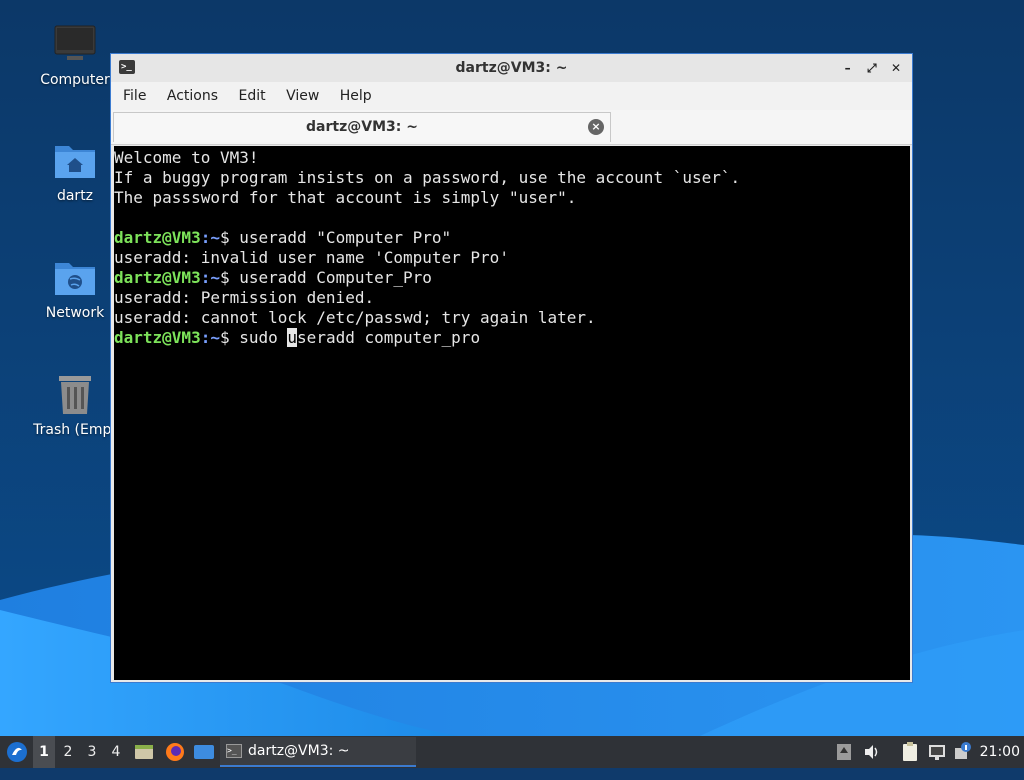 This screenshot has height=780, width=1024. What do you see at coordinates (134, 96) in the screenshot?
I see `menu-file: File` at bounding box center [134, 96].